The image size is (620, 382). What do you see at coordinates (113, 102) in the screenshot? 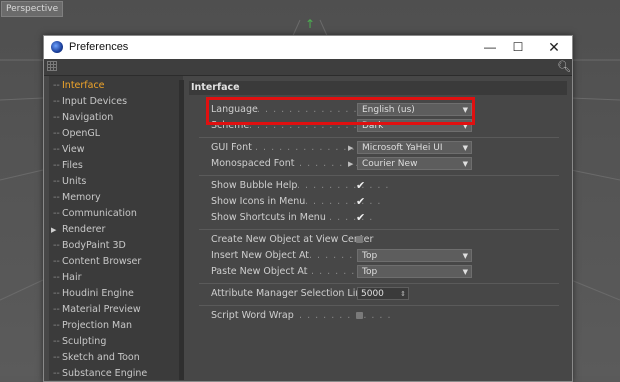
I see `sidebar-item-input-devices: -- Input Devices` at bounding box center [113, 102].